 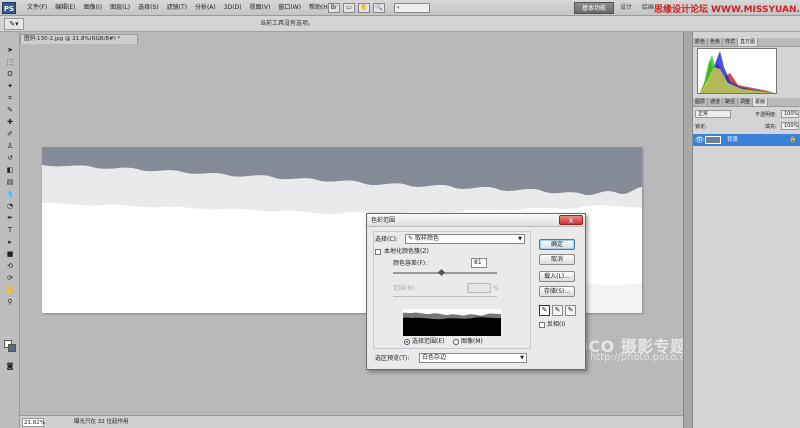 I want to click on bridge-icon: Br, so click(x=334, y=8).